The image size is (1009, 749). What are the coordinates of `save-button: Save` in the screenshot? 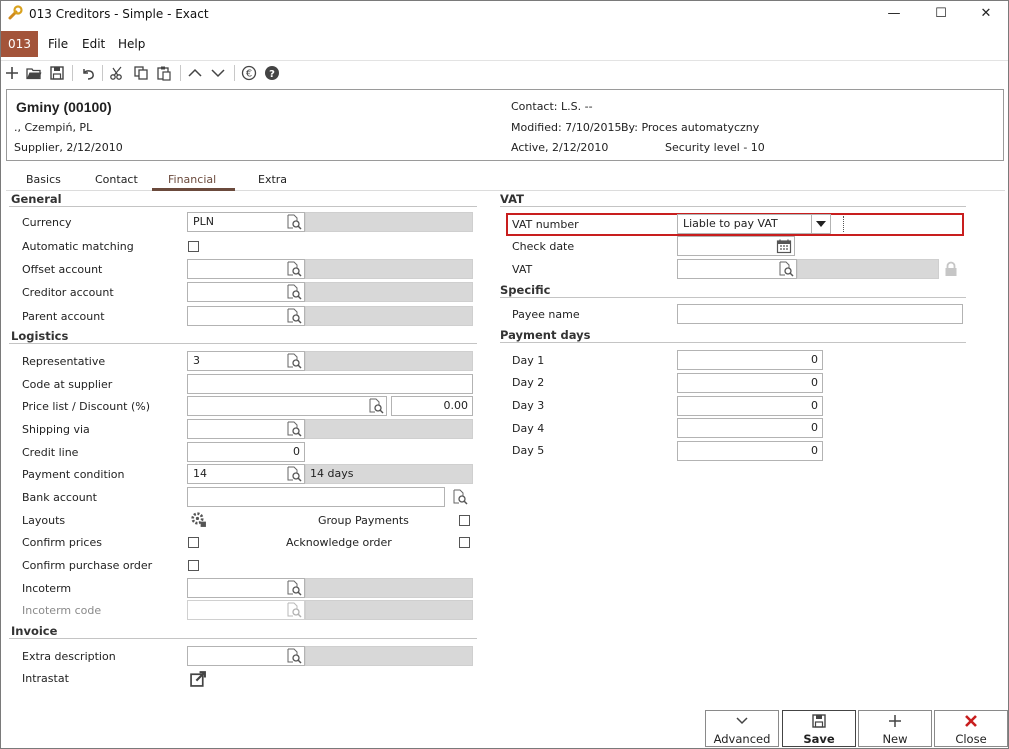 It's located at (819, 728).